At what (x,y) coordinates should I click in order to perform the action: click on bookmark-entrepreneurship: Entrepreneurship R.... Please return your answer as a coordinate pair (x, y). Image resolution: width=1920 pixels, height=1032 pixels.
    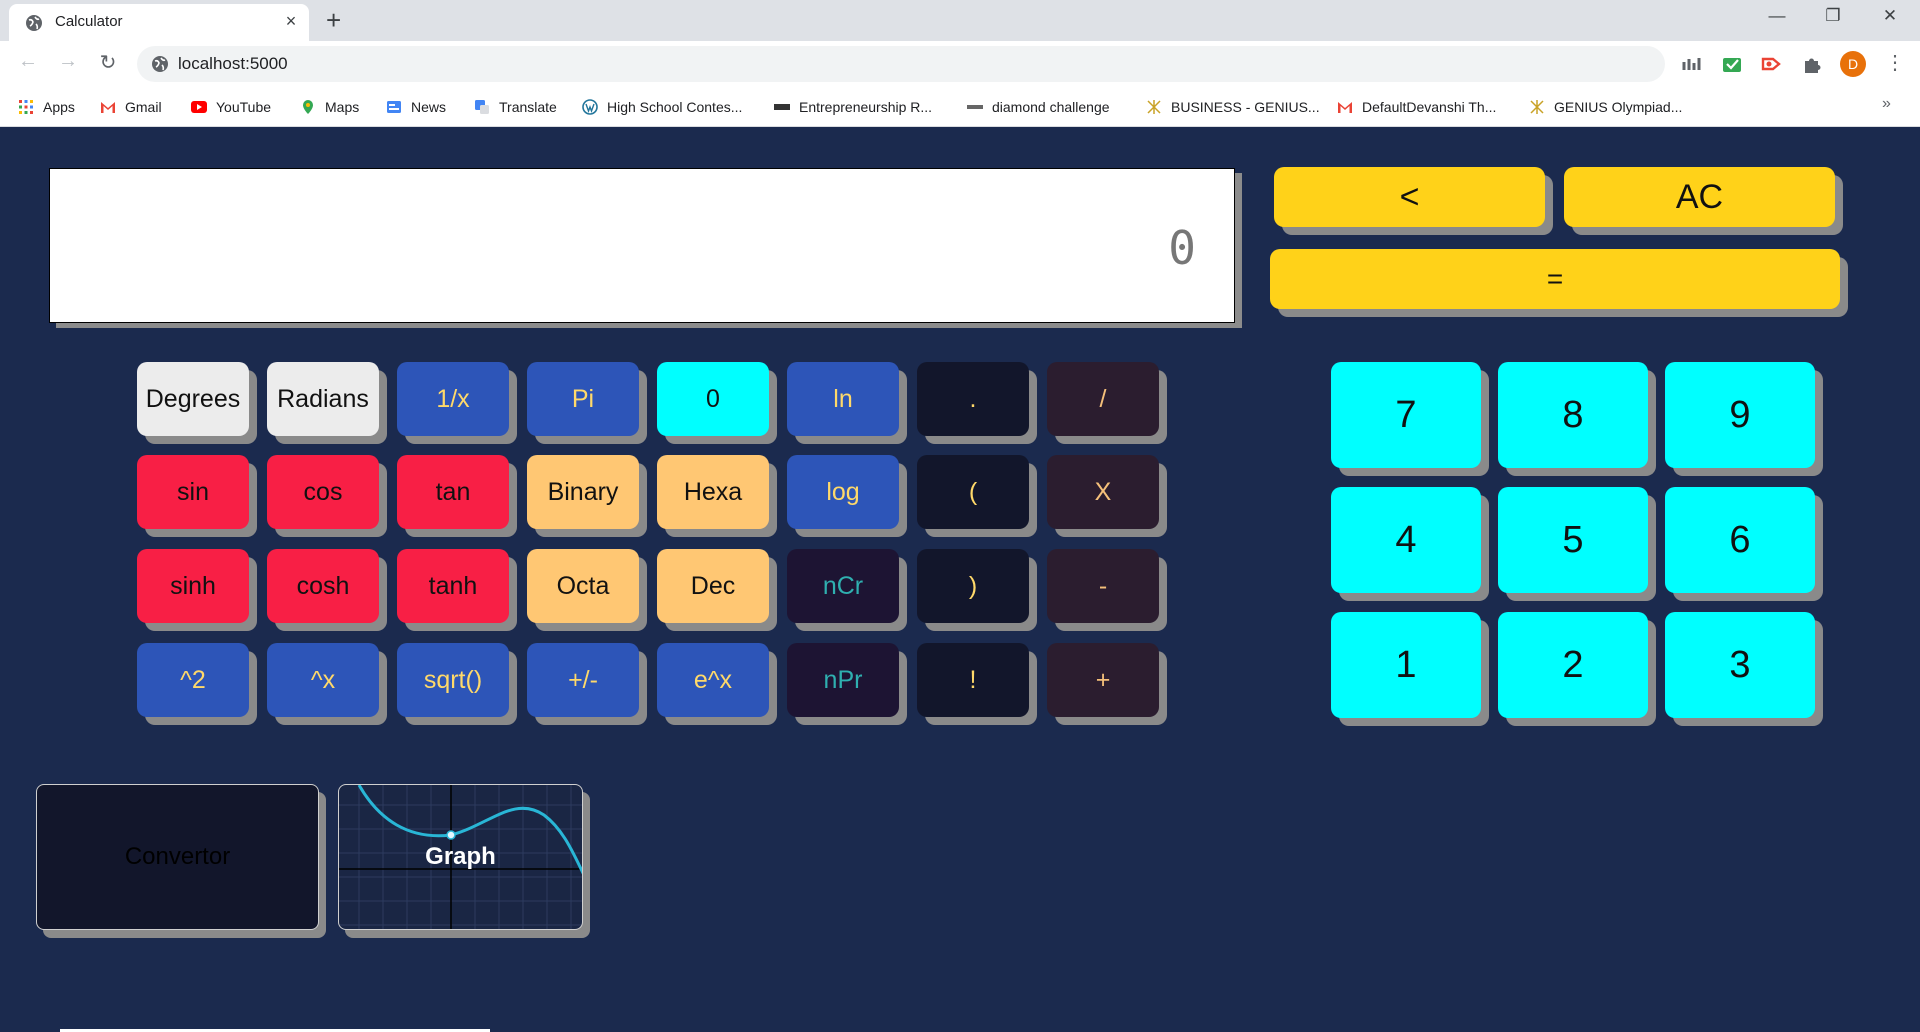
    Looking at the image, I should click on (853, 107).